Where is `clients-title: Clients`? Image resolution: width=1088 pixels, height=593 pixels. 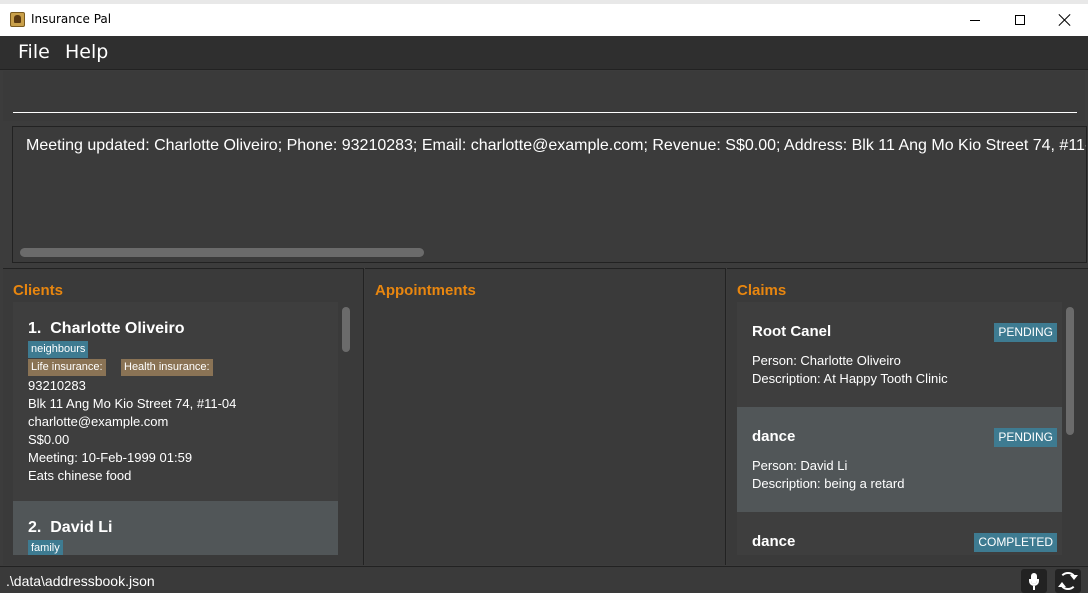
clients-title: Clients is located at coordinates (38, 290).